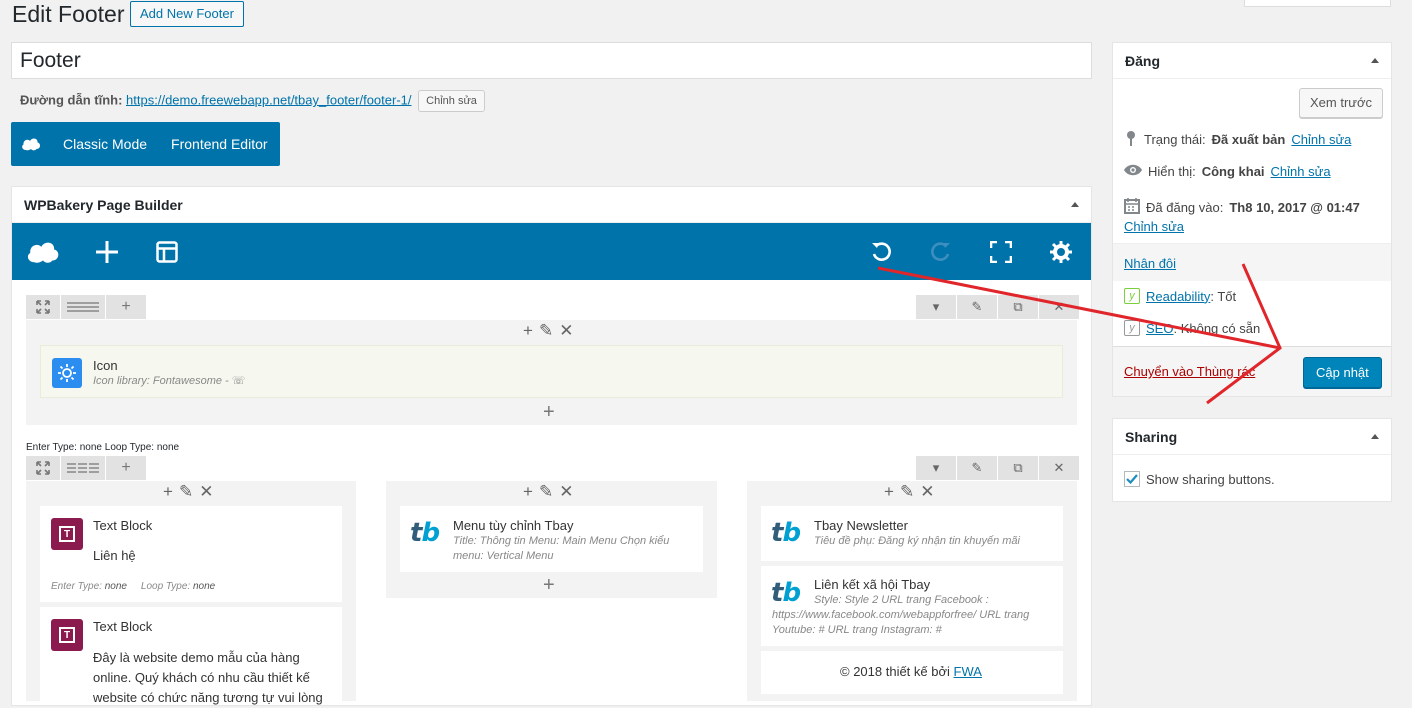  Describe the element at coordinates (1252, 437) in the screenshot. I see `sharing-box-header: Sharing` at that location.